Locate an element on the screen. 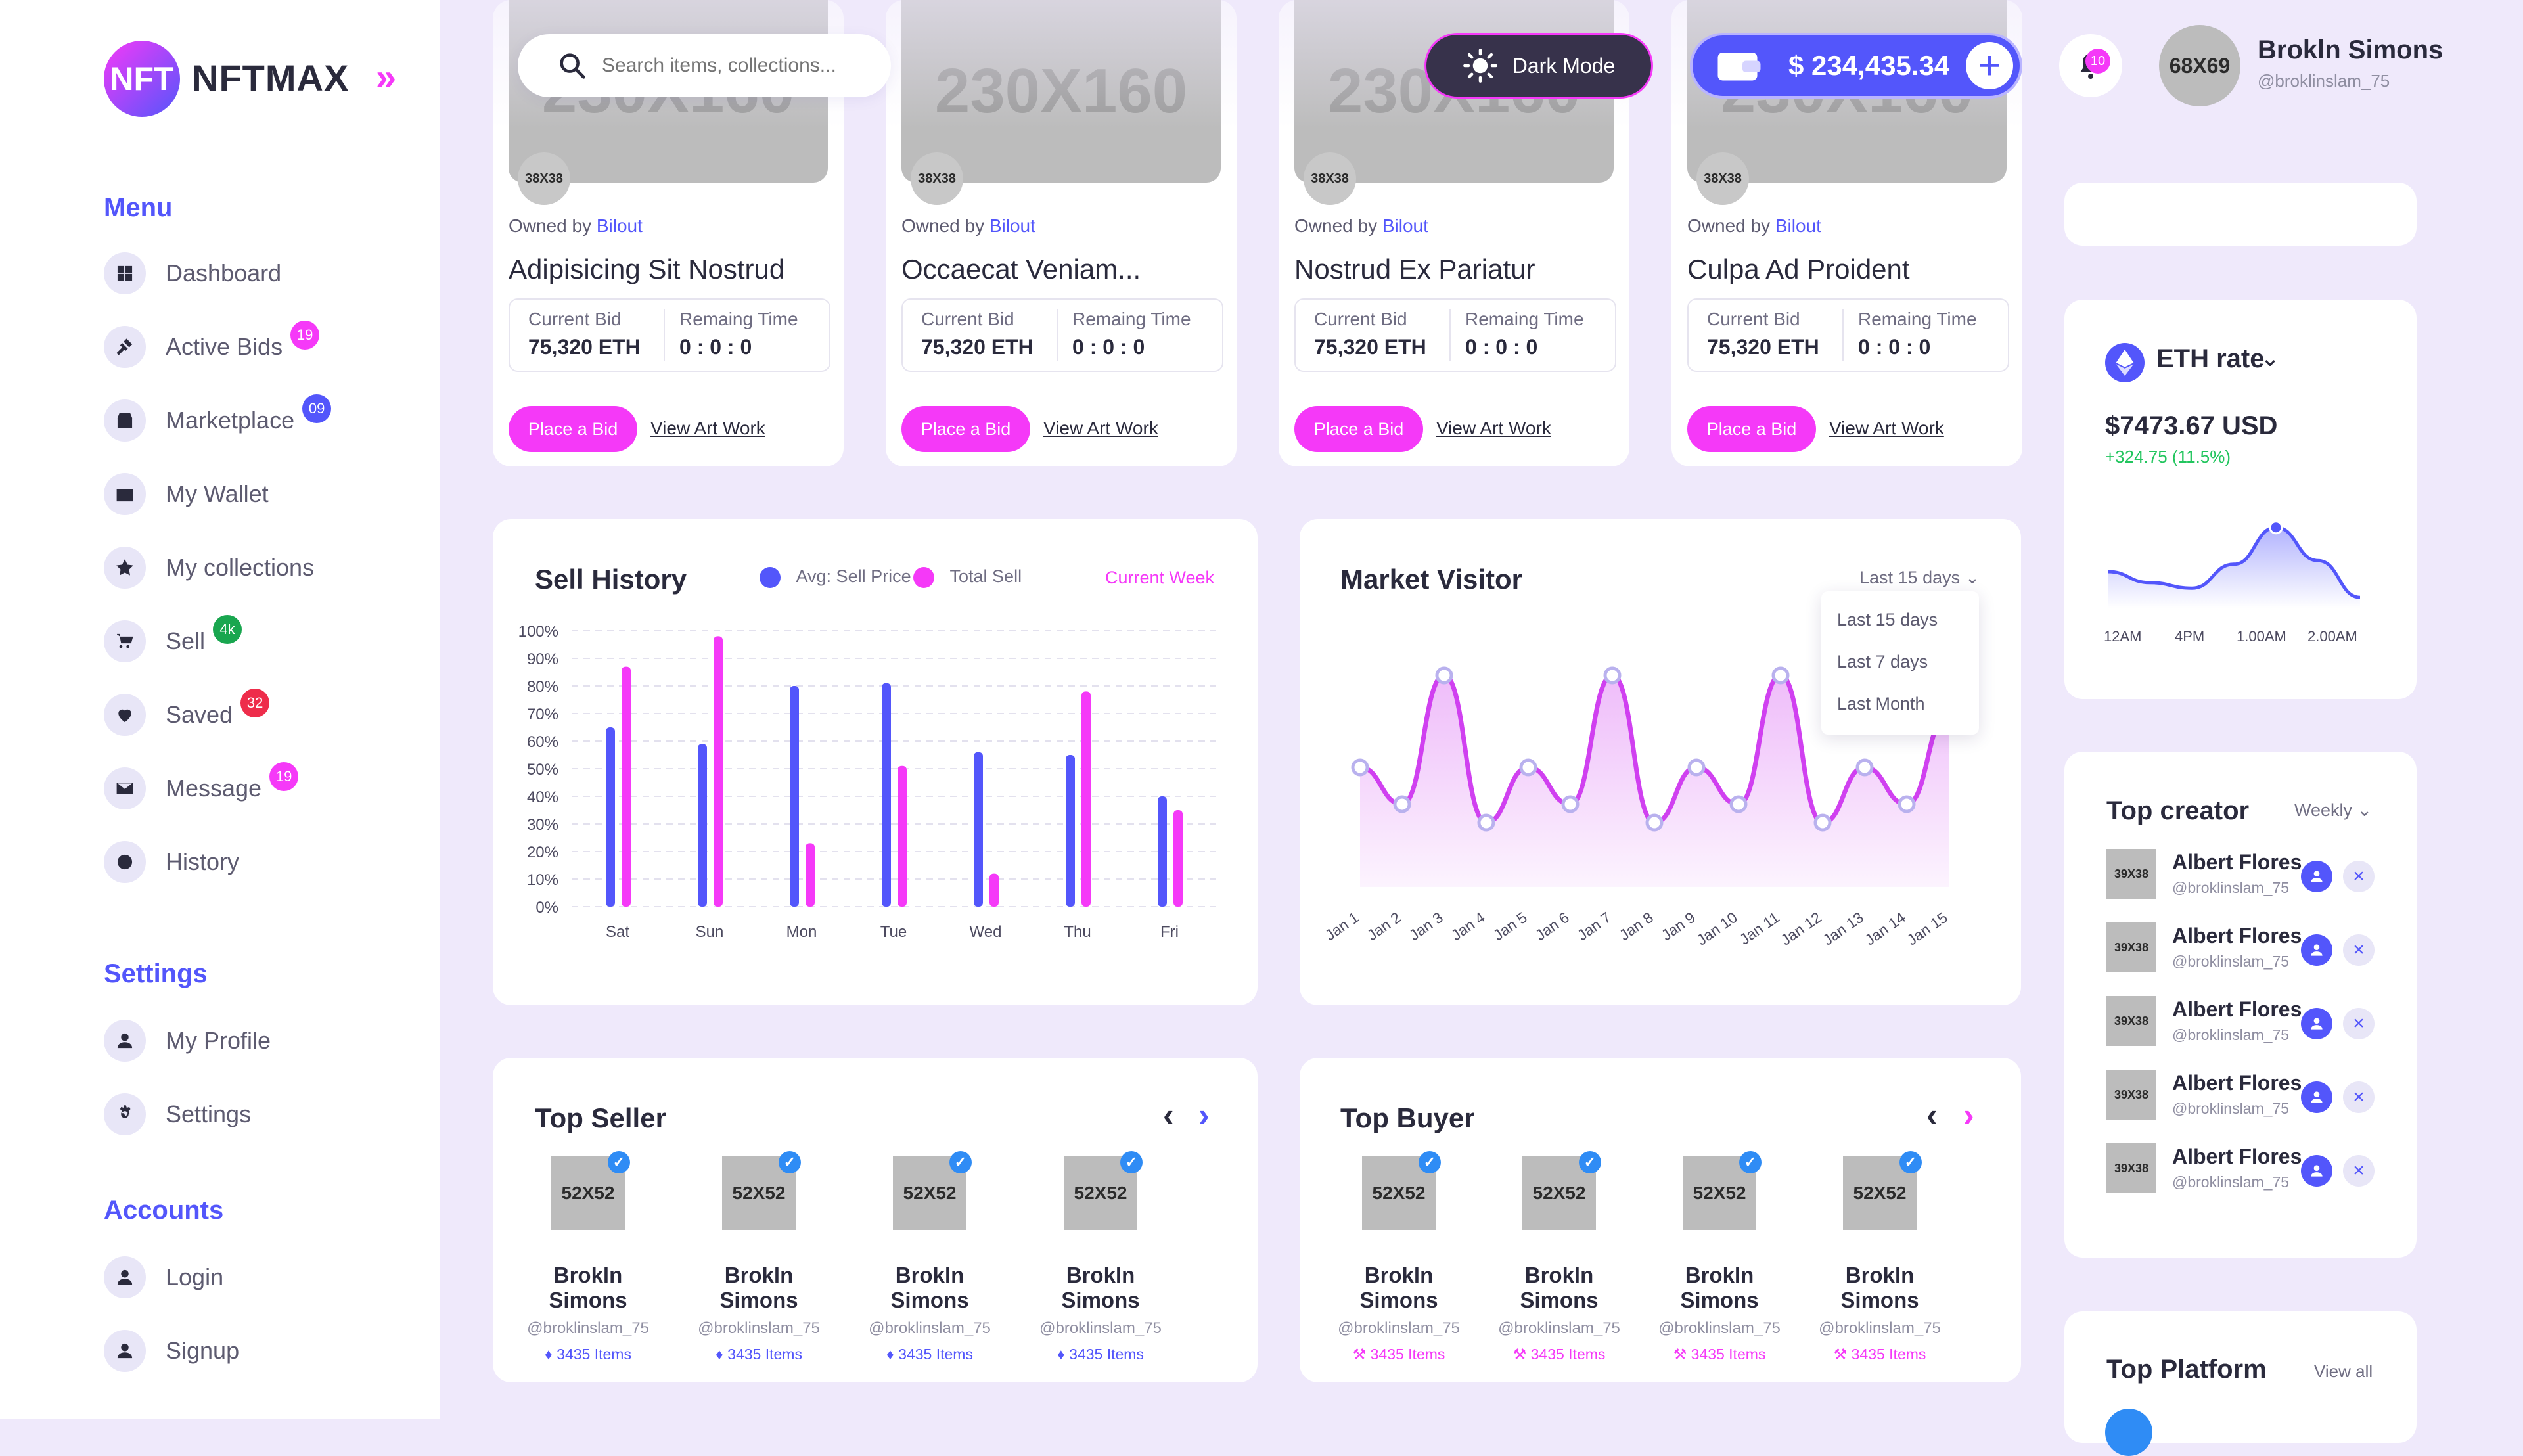 The width and height of the screenshot is (2523, 1456). chevron-down-icon: ⌄ is located at coordinates (2270, 358).